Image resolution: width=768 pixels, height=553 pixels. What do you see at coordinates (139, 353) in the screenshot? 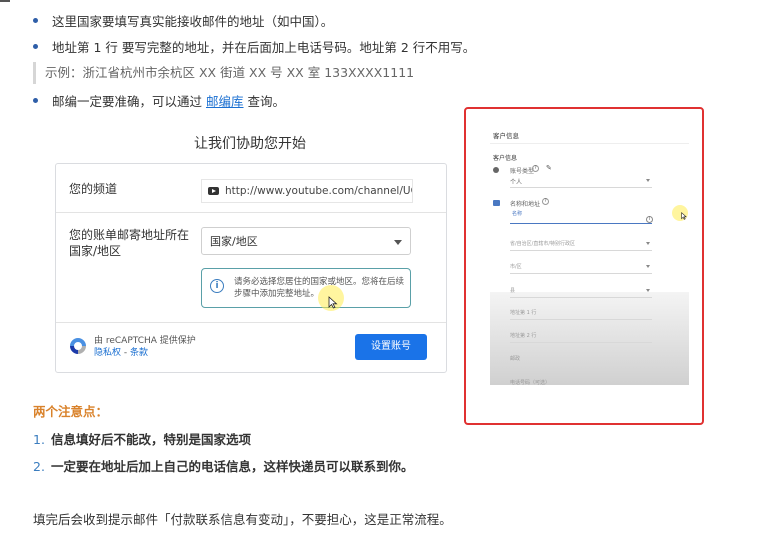
I see `terms-link: 条款` at bounding box center [139, 353].